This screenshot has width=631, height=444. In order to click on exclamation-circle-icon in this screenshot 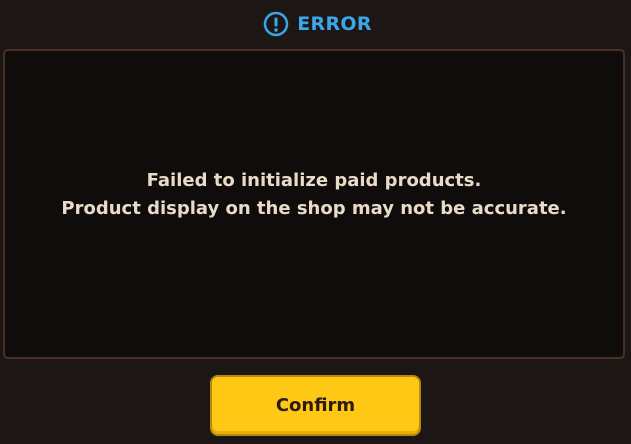, I will do `click(276, 24)`.